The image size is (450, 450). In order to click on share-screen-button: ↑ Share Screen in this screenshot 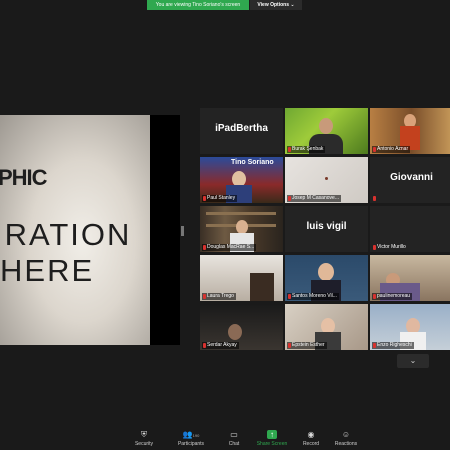, I will do `click(272, 438)`.